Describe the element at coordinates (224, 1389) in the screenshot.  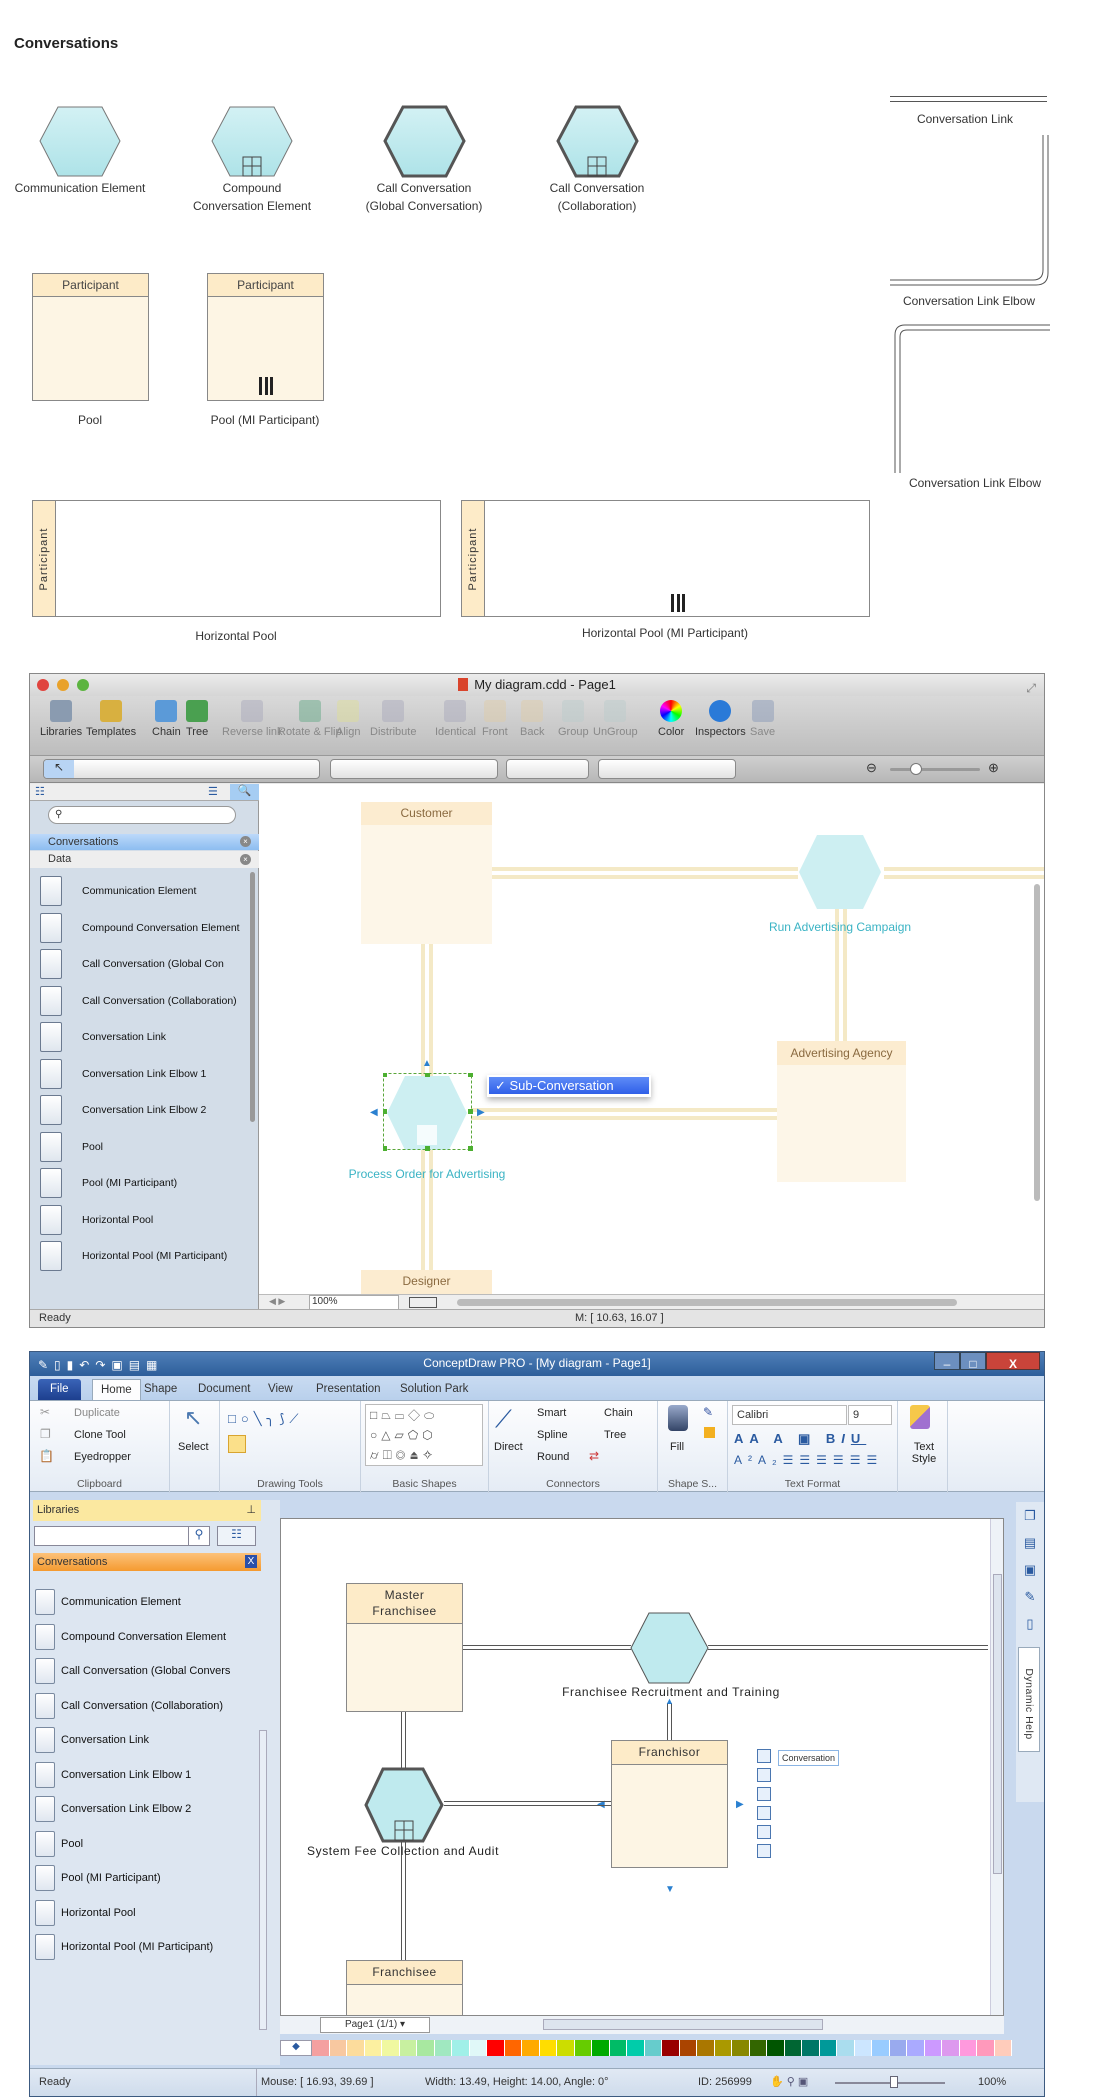
I see `tab-document: Document` at that location.